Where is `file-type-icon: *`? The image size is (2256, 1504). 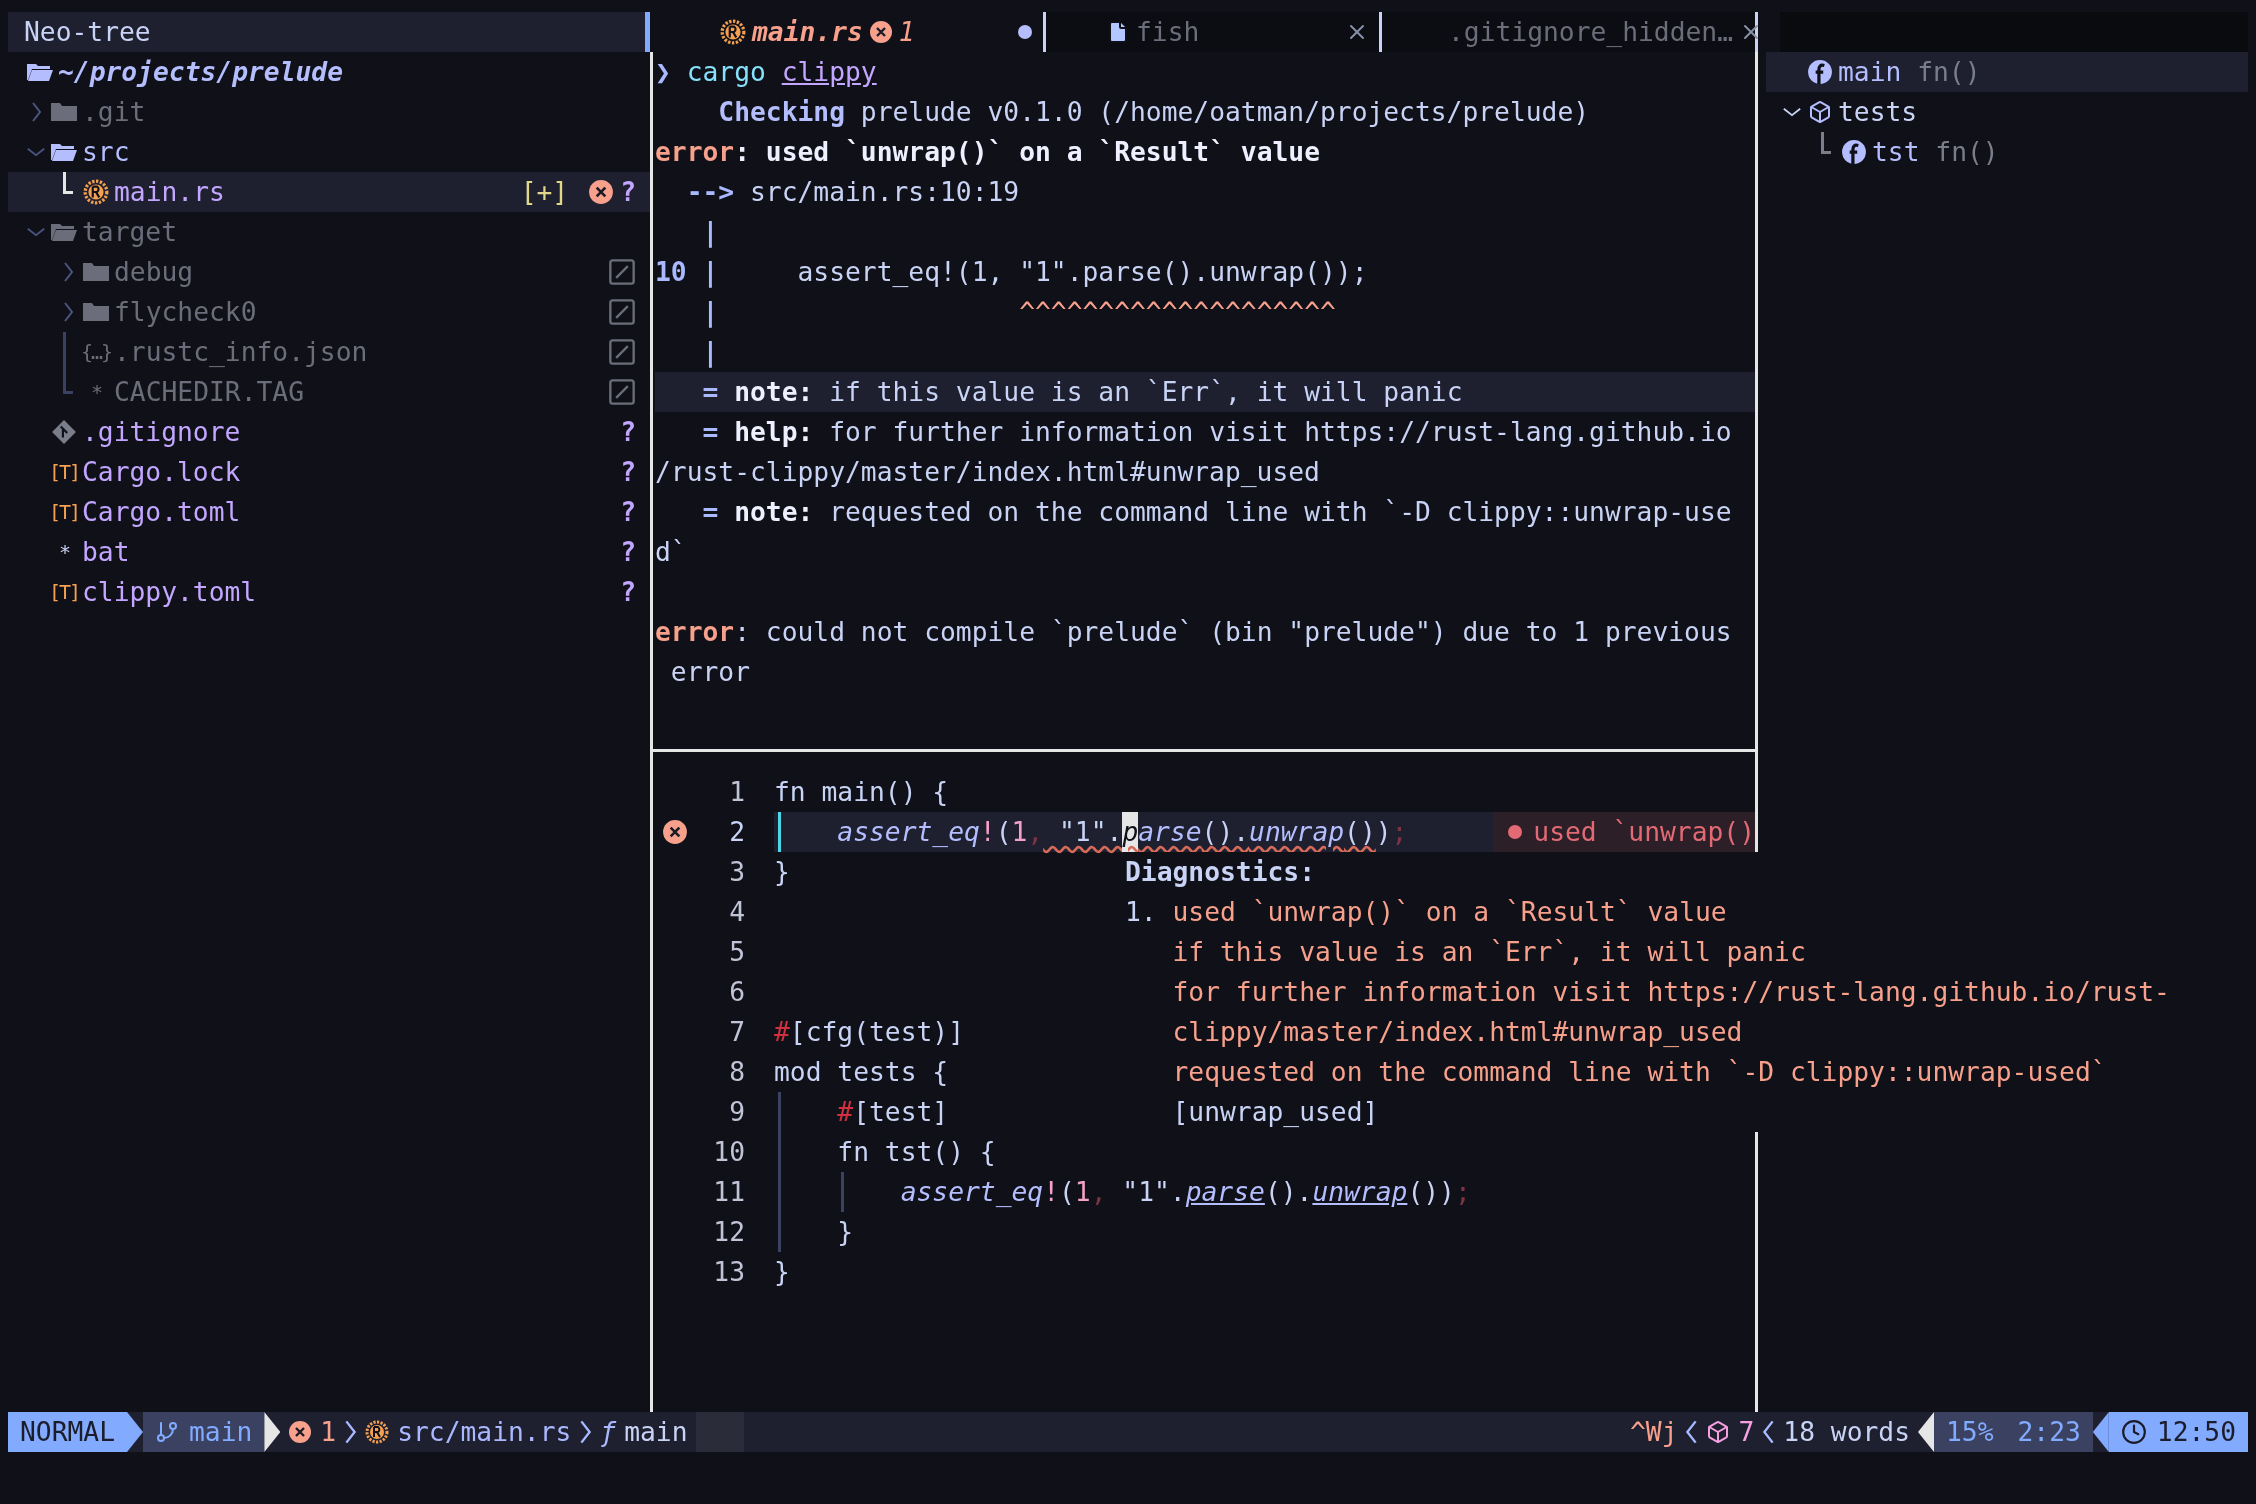 file-type-icon: * is located at coordinates (63, 552).